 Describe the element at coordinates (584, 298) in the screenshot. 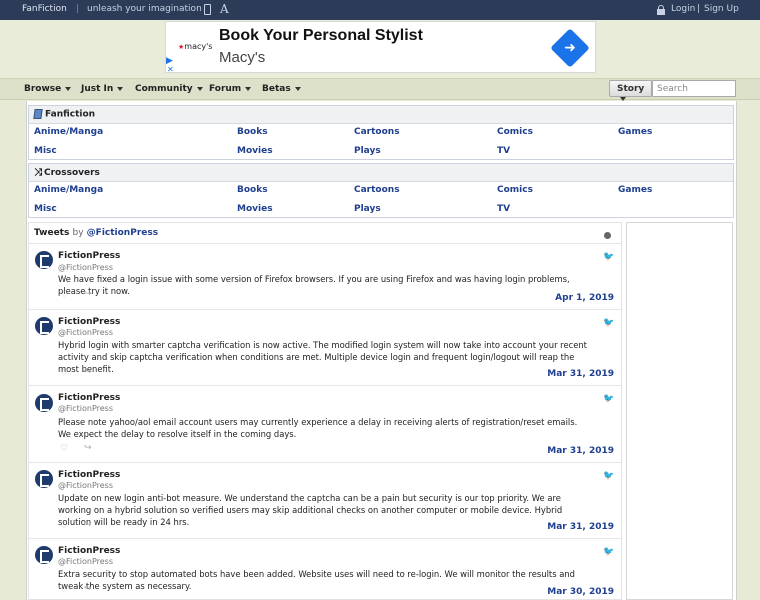

I see `tweet-date: Apr 1, 2019` at that location.